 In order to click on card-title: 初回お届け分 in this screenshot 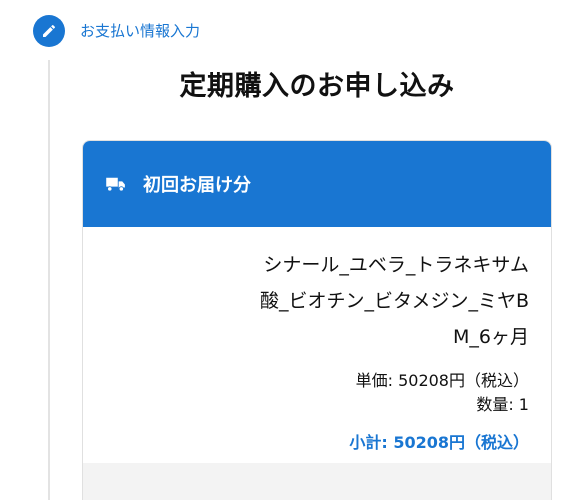, I will do `click(197, 185)`.